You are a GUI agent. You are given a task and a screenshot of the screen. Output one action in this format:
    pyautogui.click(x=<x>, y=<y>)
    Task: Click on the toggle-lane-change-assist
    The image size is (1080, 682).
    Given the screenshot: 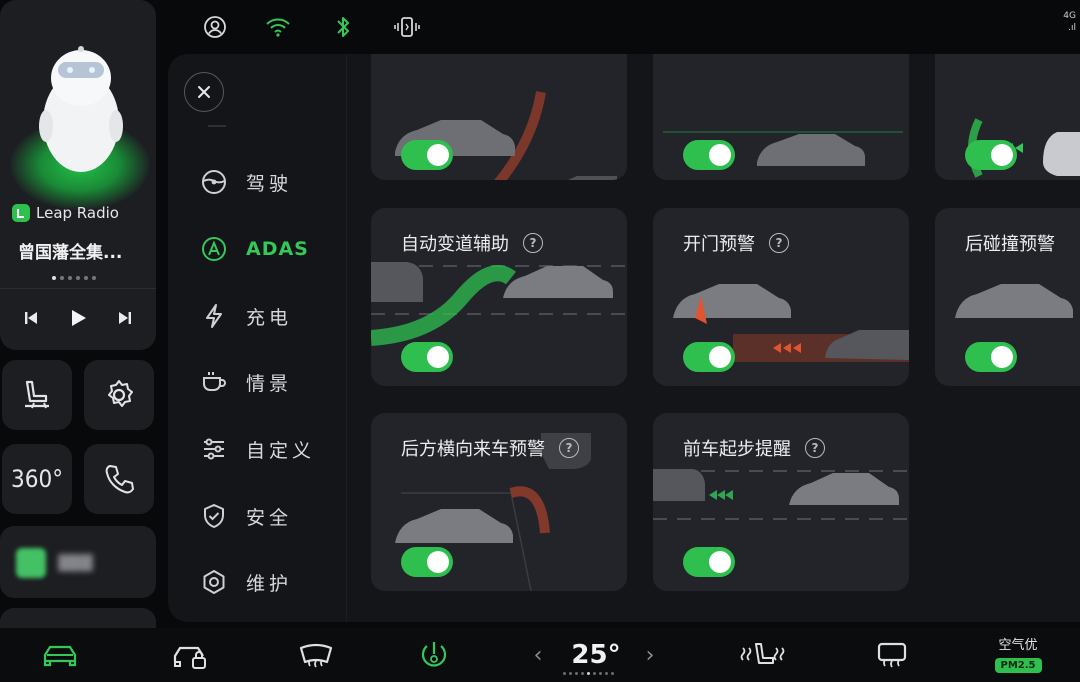 What is the action you would take?
    pyautogui.click(x=427, y=357)
    